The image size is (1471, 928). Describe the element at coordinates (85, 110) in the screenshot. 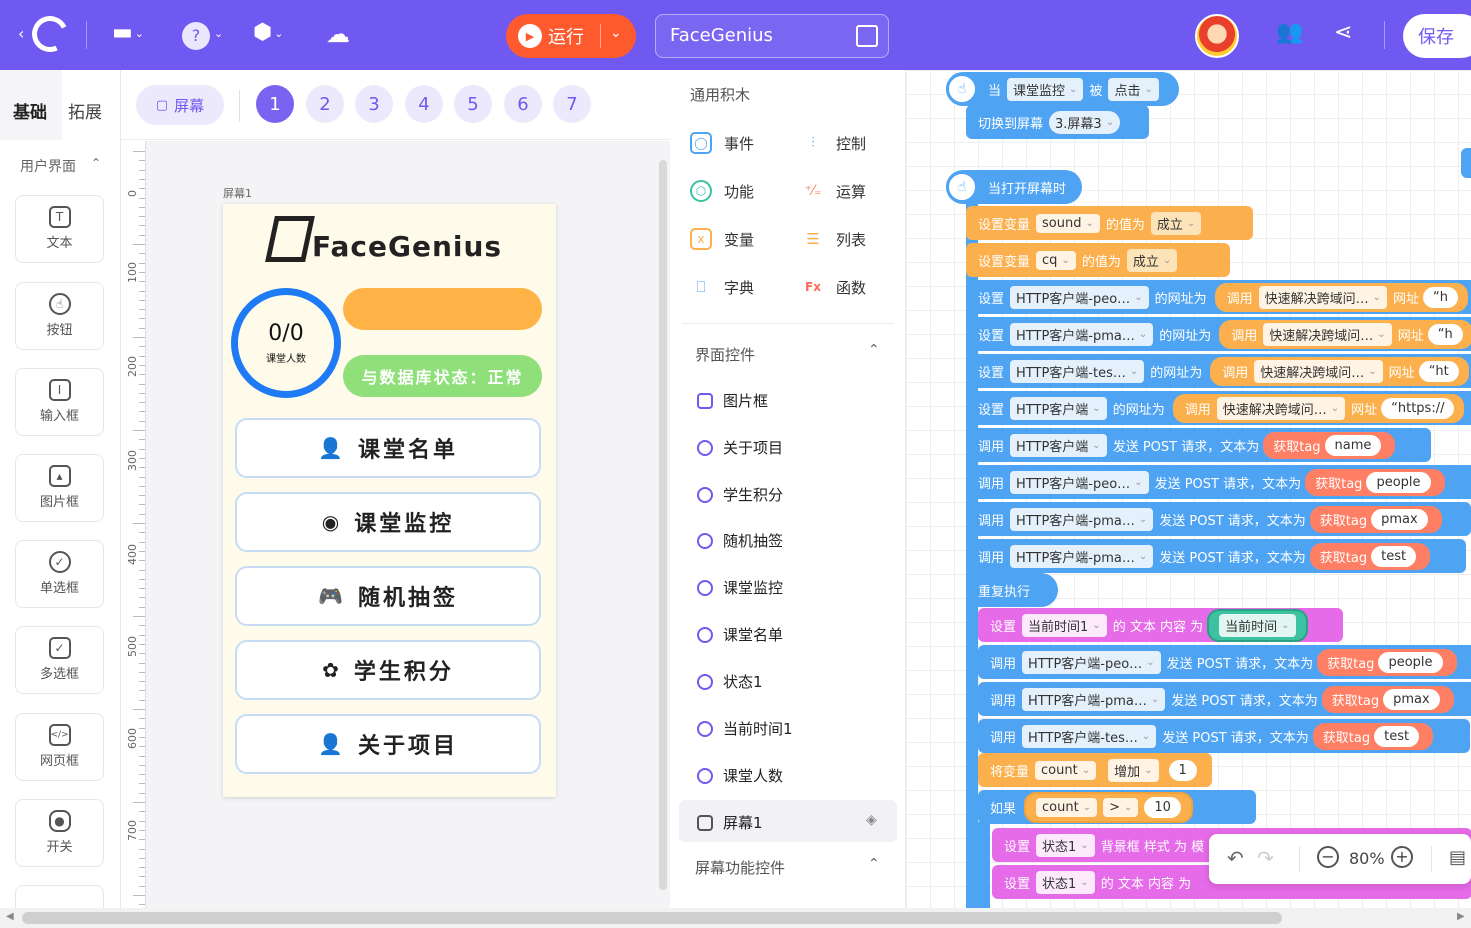

I see `tab-extend: 拓展` at that location.